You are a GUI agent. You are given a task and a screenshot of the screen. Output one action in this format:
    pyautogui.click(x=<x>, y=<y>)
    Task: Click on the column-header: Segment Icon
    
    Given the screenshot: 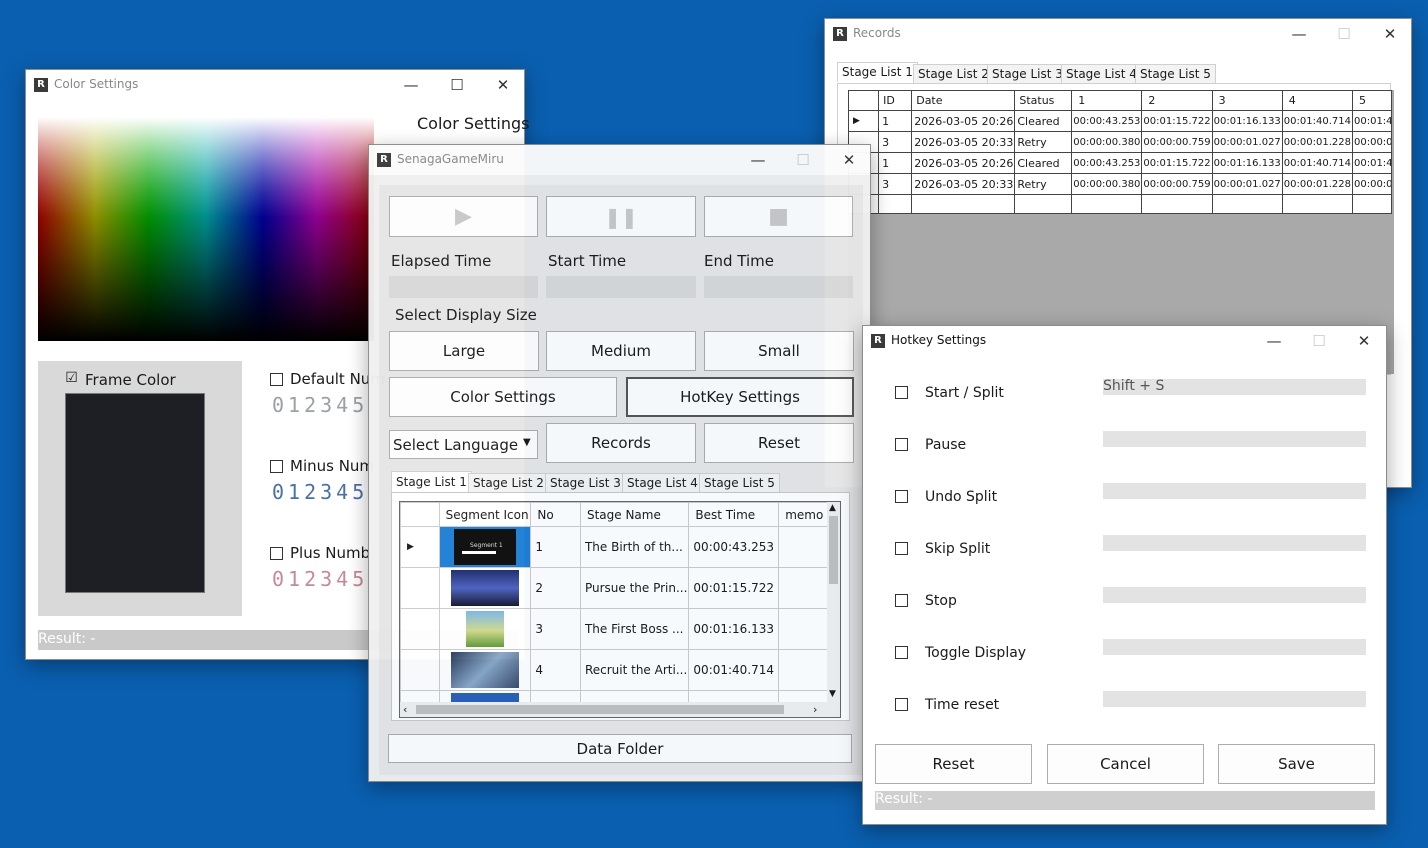 What is the action you would take?
    pyautogui.click(x=485, y=514)
    